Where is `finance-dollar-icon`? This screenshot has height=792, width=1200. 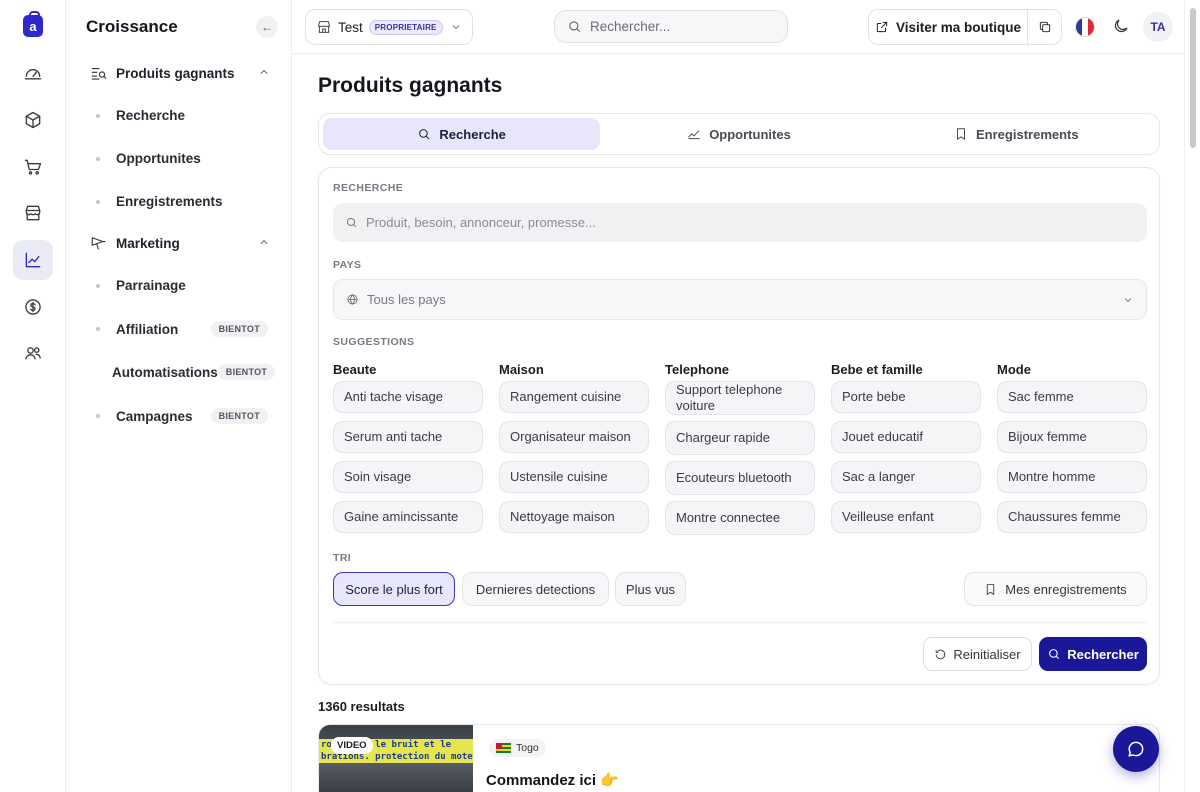 finance-dollar-icon is located at coordinates (33, 307).